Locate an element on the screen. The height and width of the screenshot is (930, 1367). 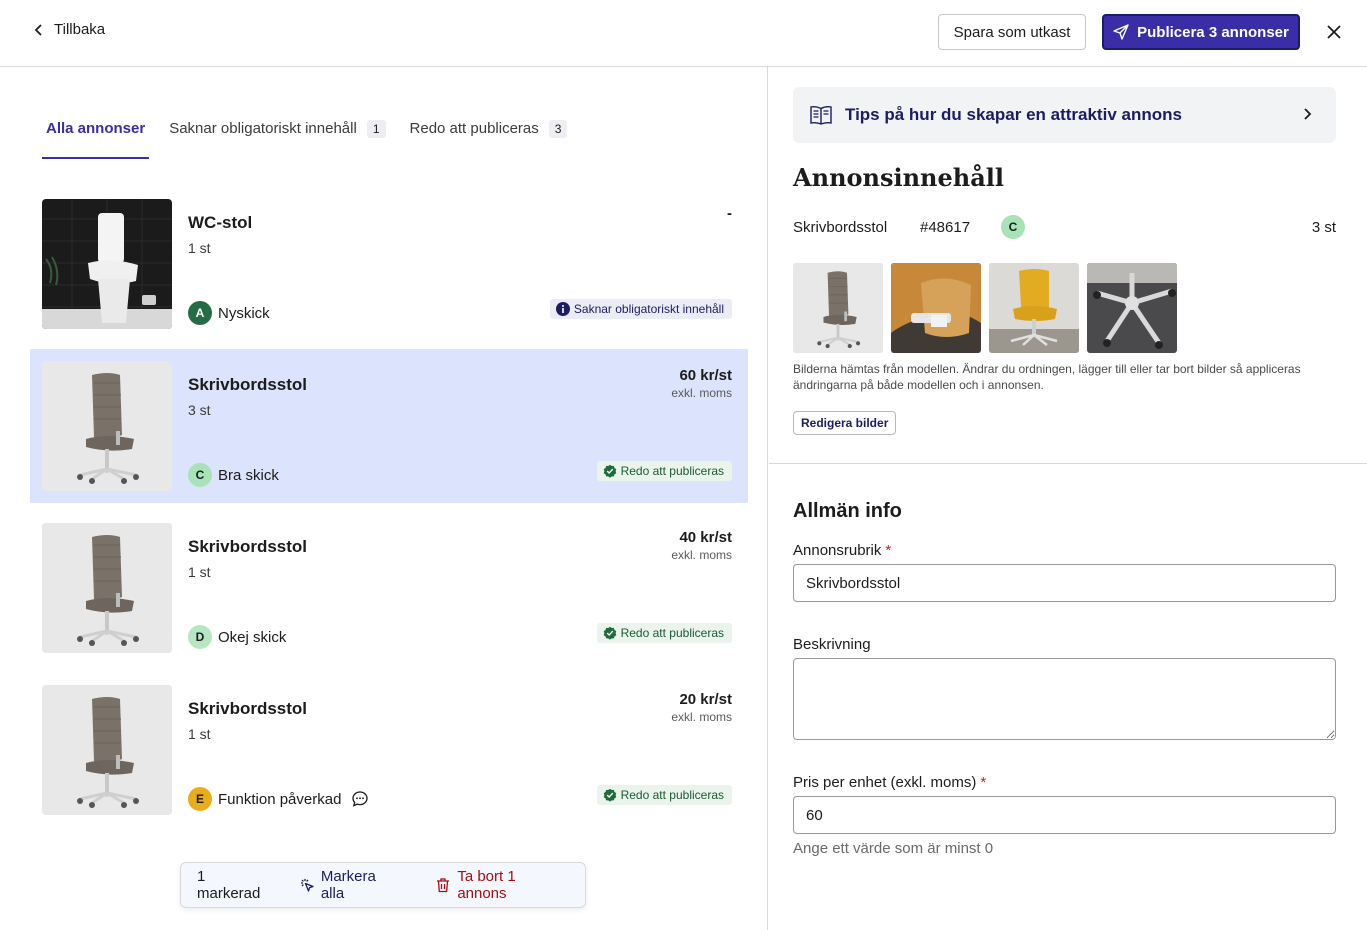
listing-price: 20 kr/st is located at coordinates (705, 699).